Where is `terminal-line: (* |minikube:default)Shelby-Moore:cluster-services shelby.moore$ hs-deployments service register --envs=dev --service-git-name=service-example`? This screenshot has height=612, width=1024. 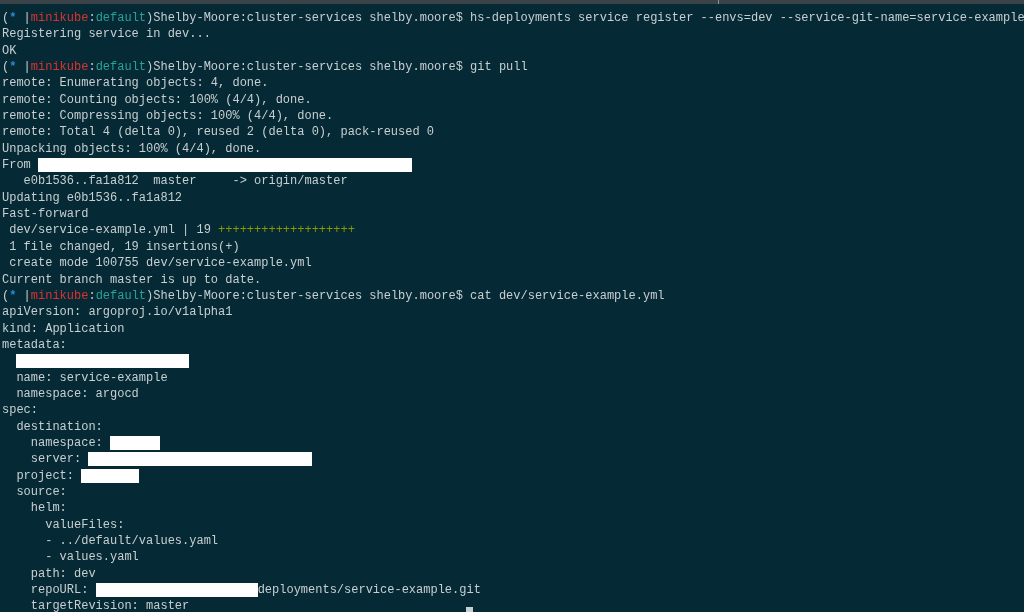
terminal-line: (* |minikube:default)Shelby-Moore:cluster-services shelby.moore$ hs-deployments service register --envs=dev --service-git-name=service-example is located at coordinates (513, 18).